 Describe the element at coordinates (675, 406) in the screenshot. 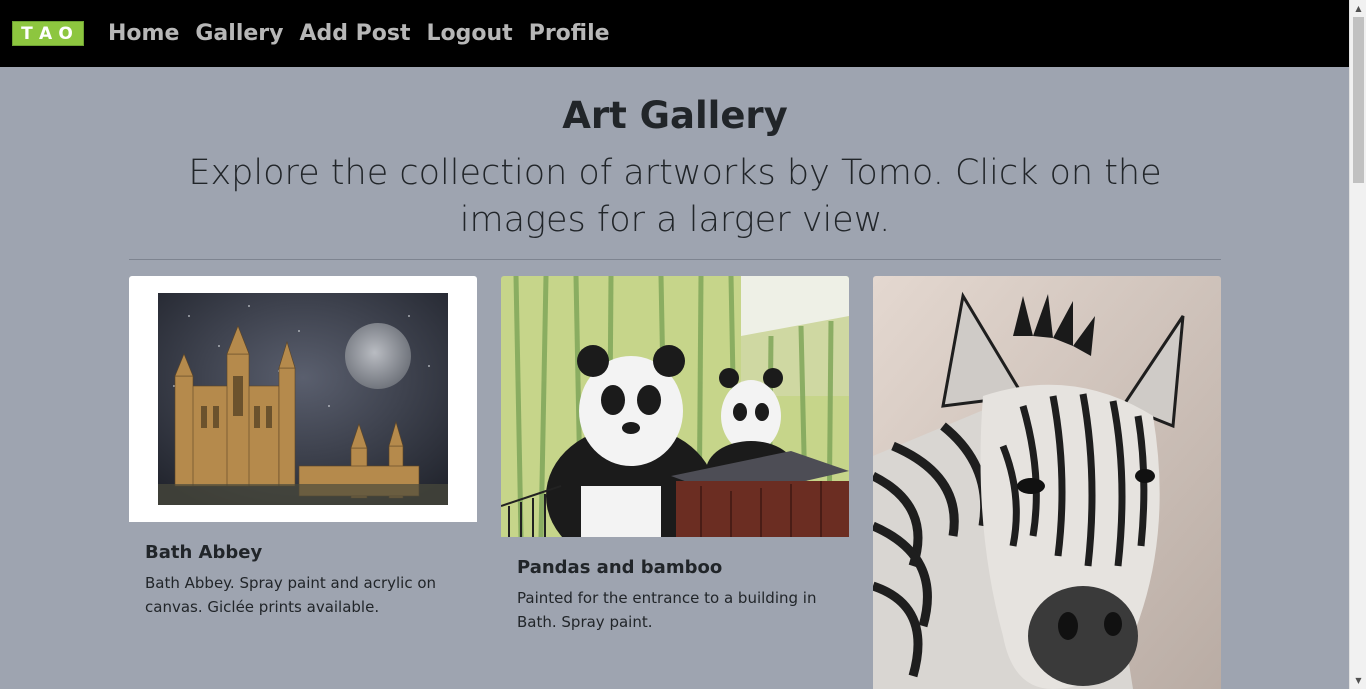

I see `pandas-image` at that location.